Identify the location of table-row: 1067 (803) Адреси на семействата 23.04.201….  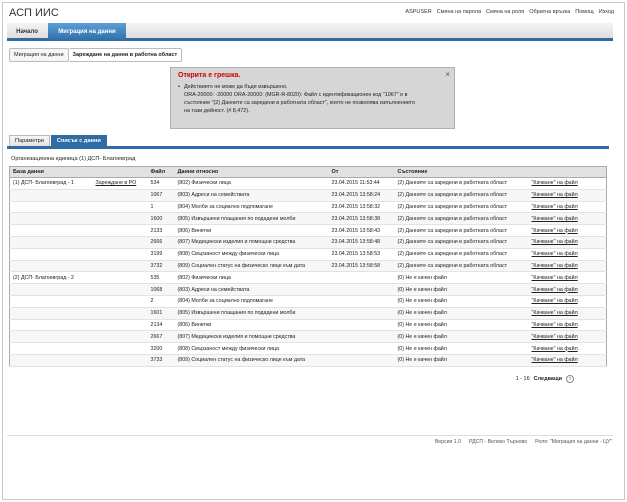
(308, 195).